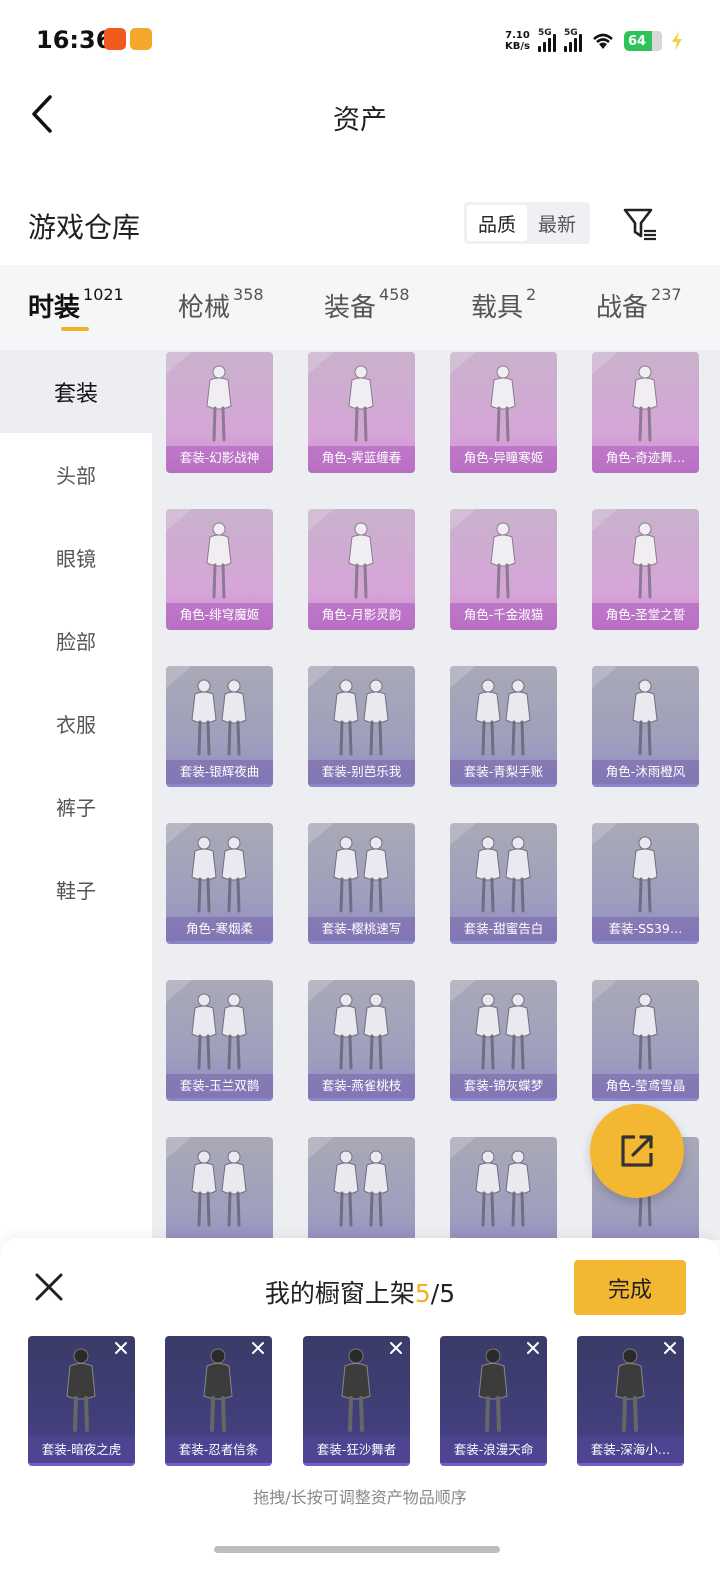 The height and width of the screenshot is (1584, 720). I want to click on sidebar-item-head: 头部, so click(76, 474).